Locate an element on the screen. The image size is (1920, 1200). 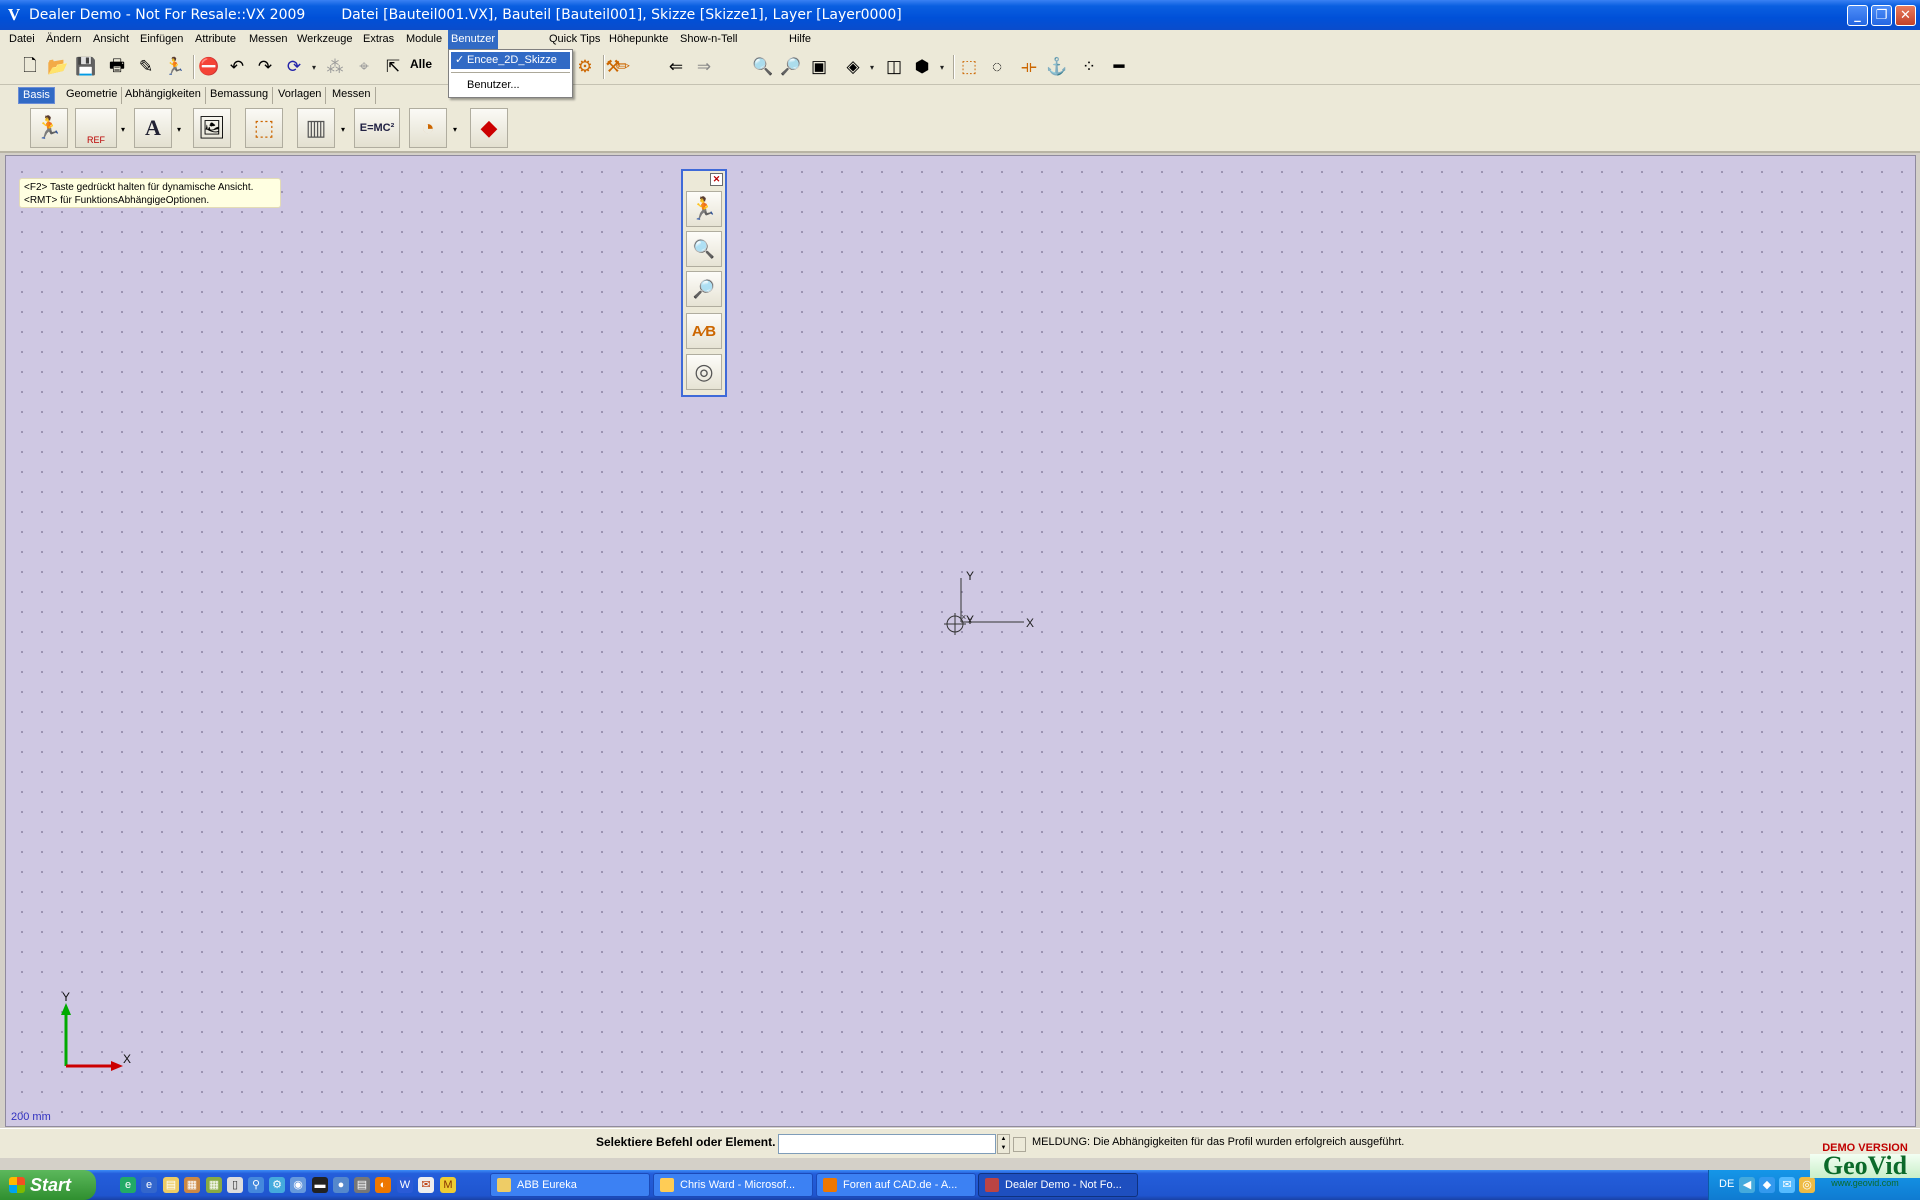
exit-function-icon: 🏃 is located at coordinates (175, 67).